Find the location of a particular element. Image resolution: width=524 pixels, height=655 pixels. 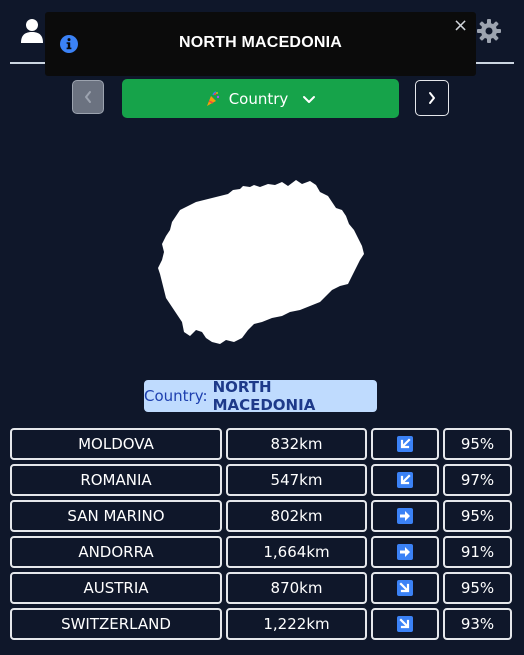

close-icon: × is located at coordinates (460, 26).